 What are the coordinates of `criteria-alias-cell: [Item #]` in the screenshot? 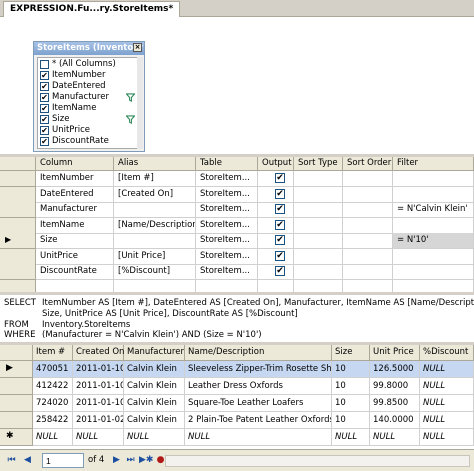 It's located at (155, 179).